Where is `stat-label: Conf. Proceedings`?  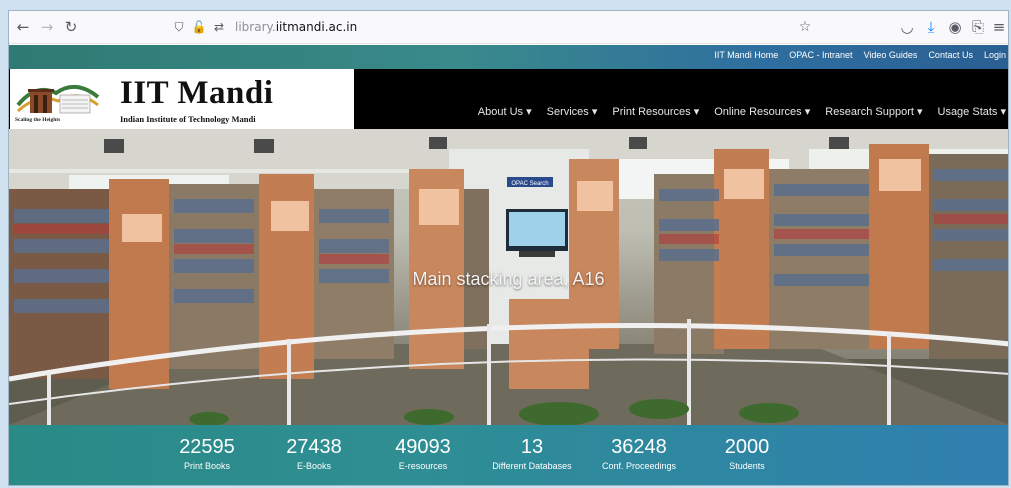 stat-label: Conf. Proceedings is located at coordinates (639, 466).